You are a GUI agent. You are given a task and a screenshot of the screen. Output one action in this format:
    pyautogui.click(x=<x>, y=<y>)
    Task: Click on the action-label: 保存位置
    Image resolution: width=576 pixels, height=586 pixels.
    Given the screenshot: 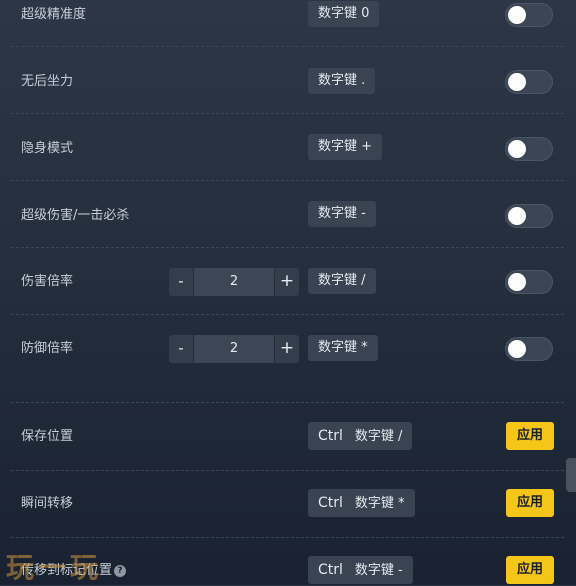 What is the action you would take?
    pyautogui.click(x=47, y=436)
    